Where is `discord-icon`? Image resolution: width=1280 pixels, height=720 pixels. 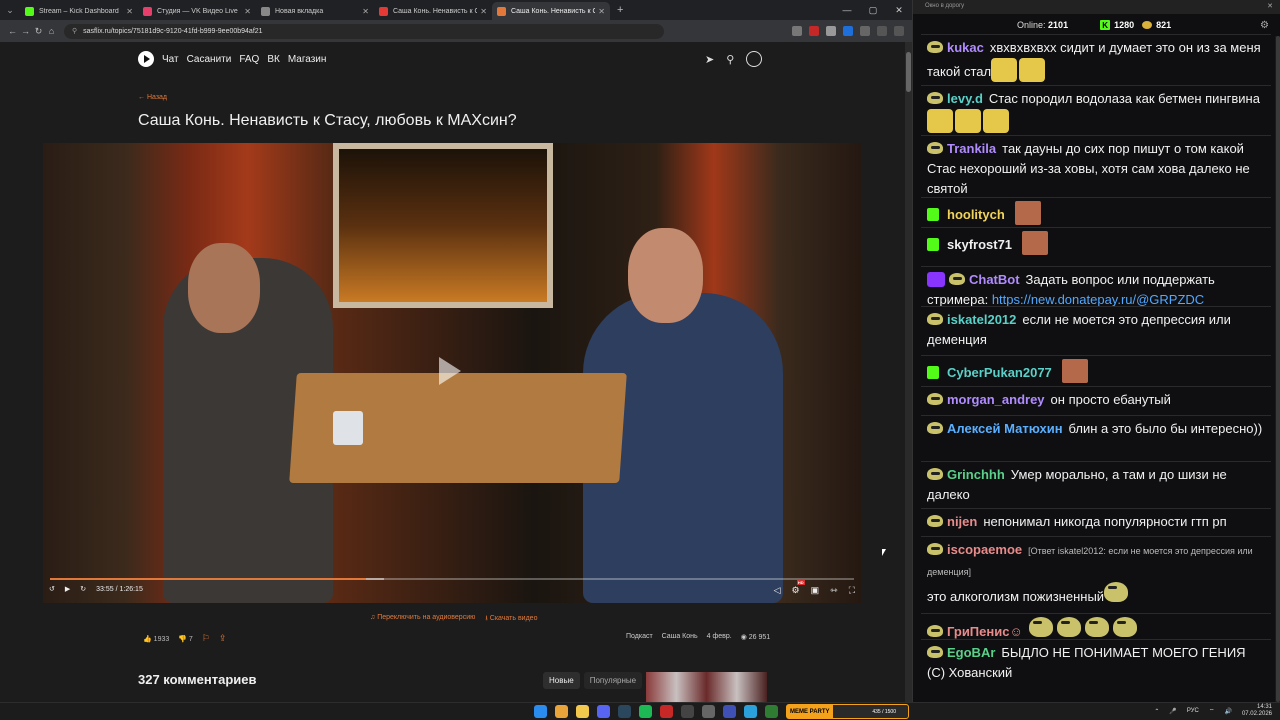
discord-icon is located at coordinates (603, 711).